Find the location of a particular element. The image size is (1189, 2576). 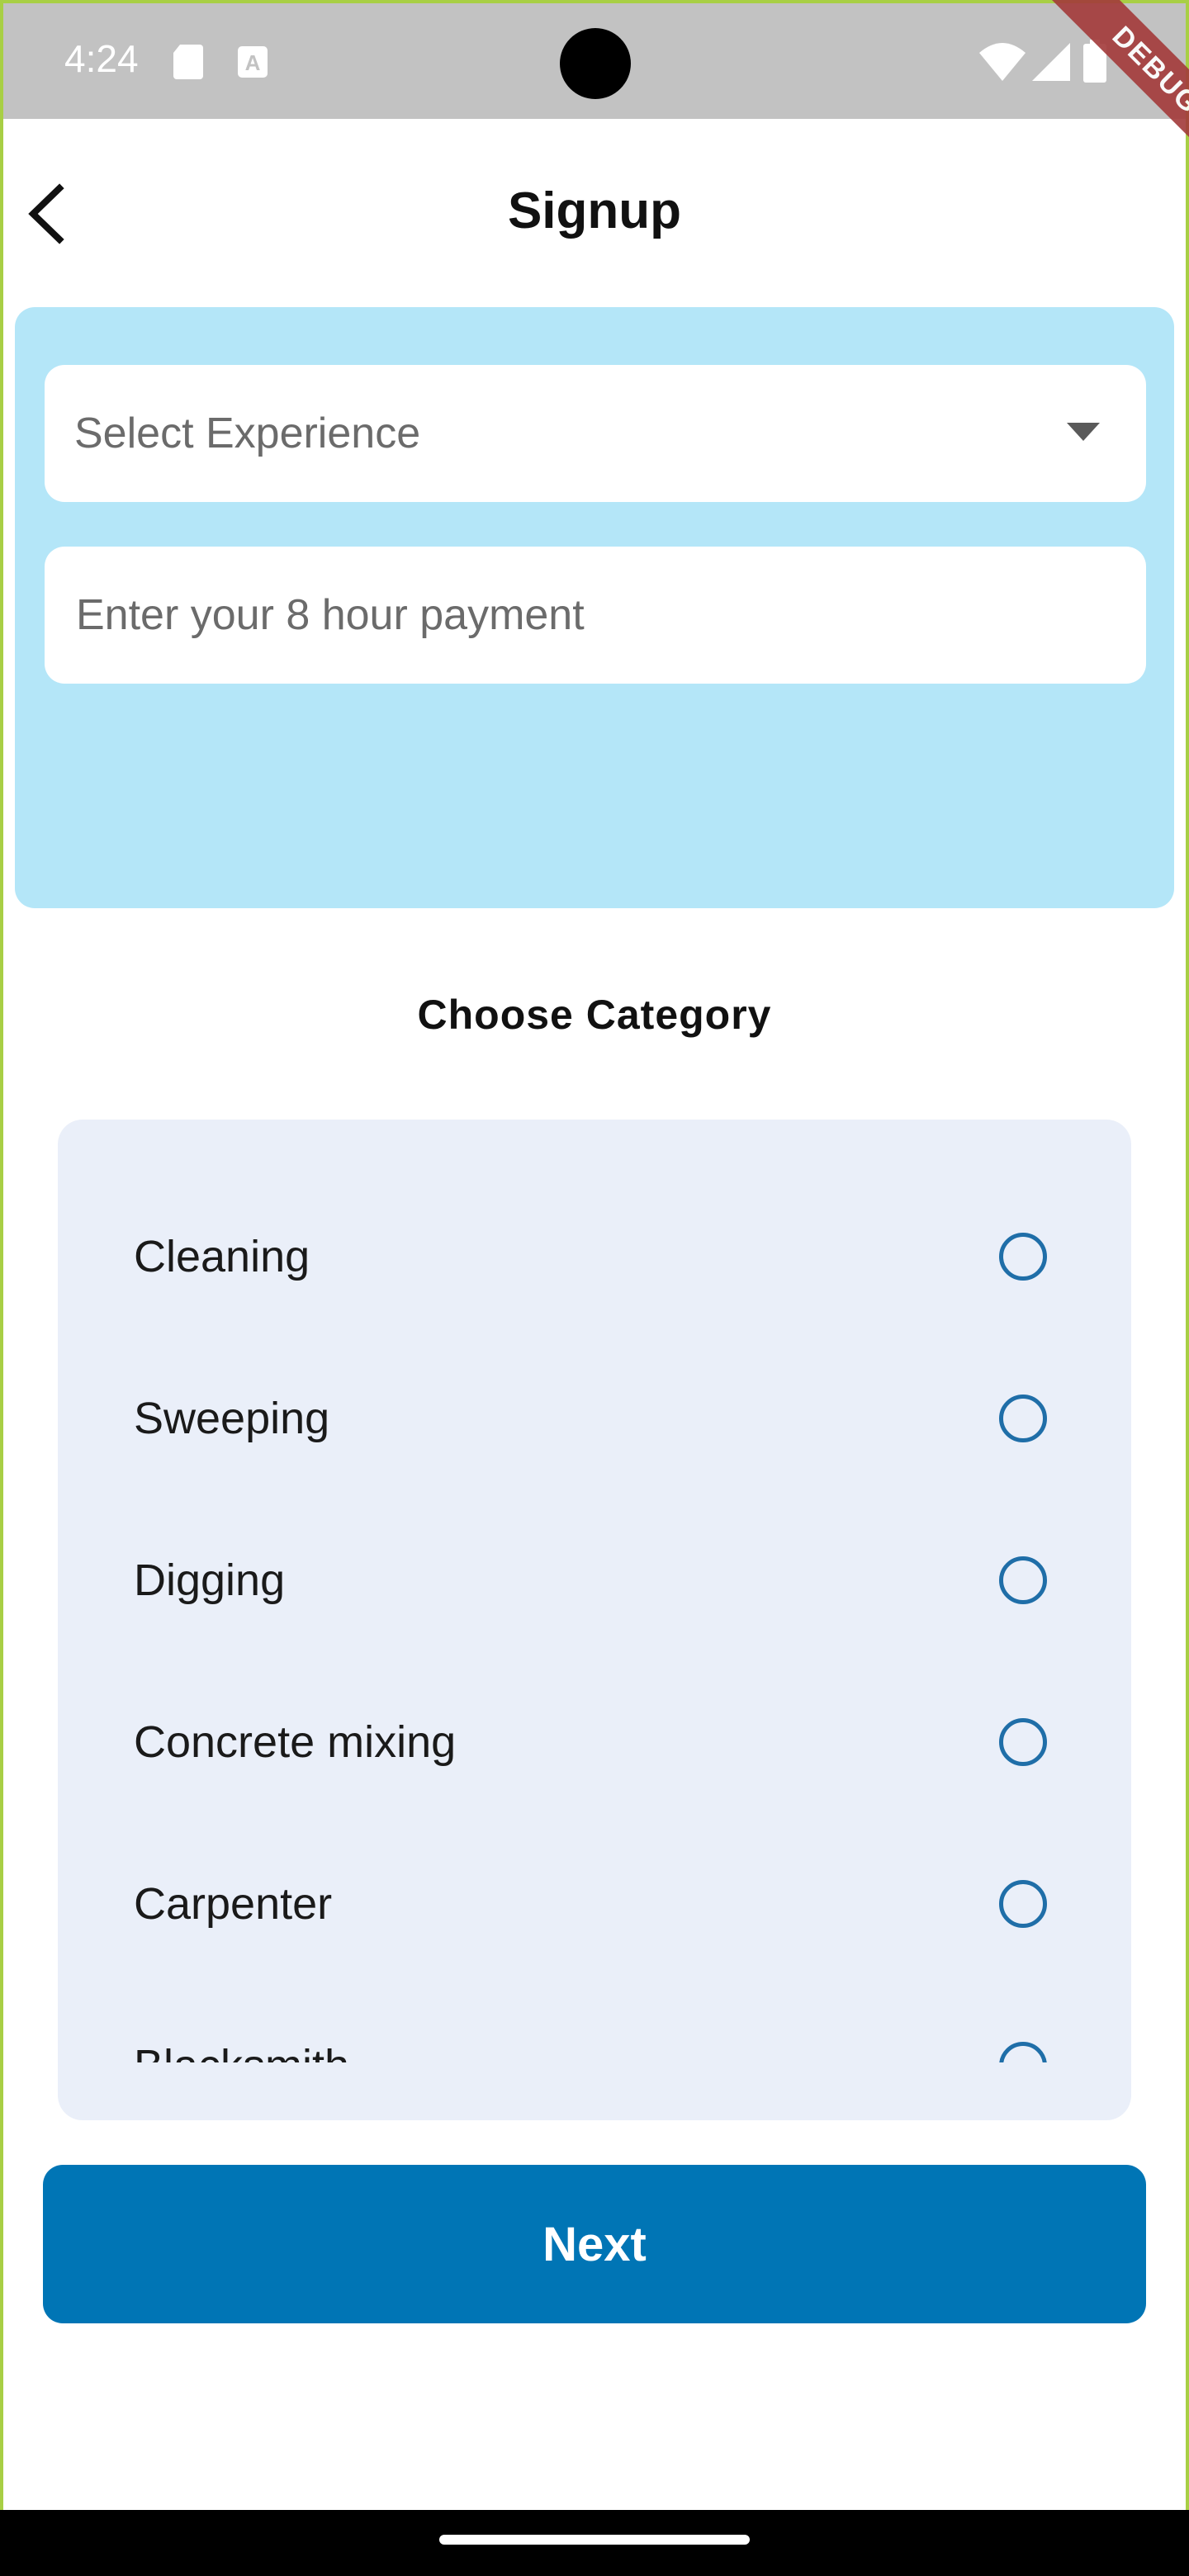

navigation-bar is located at coordinates (594, 2543).